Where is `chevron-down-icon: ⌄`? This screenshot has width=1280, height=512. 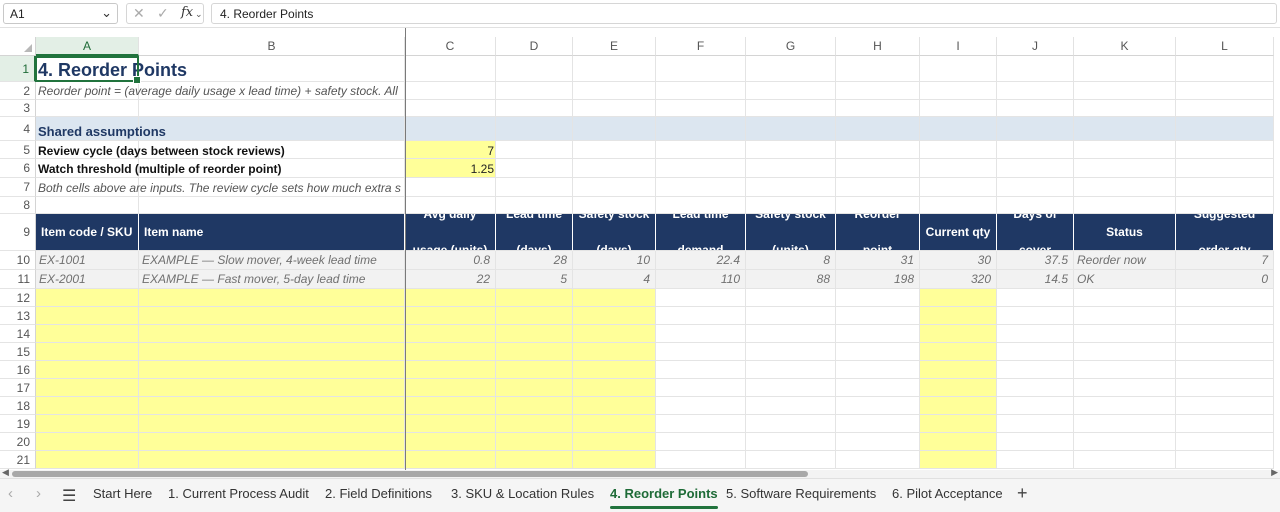 chevron-down-icon: ⌄ is located at coordinates (199, 14).